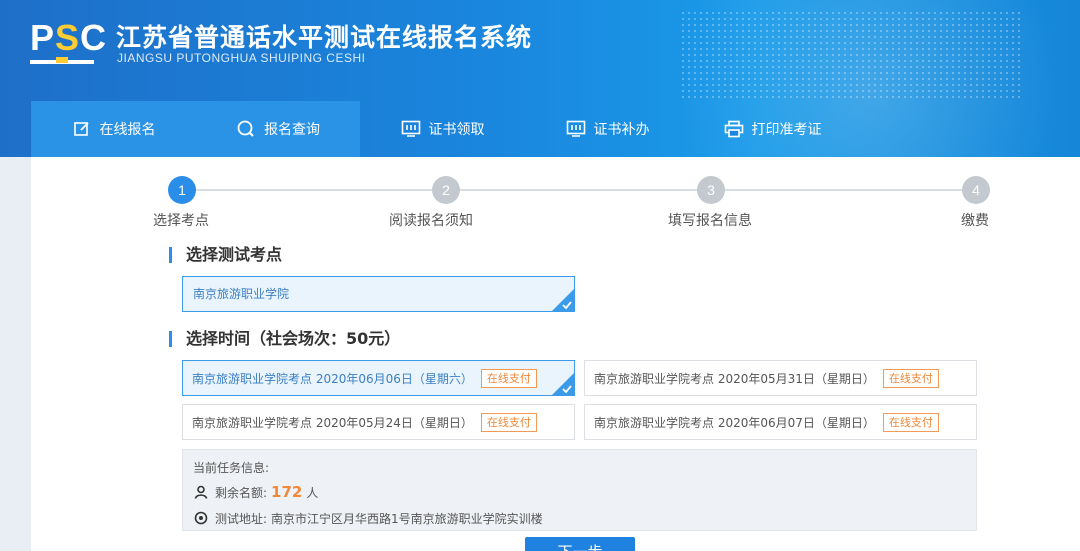  Describe the element at coordinates (456, 130) in the screenshot. I see `nav-label: 证书领取` at that location.